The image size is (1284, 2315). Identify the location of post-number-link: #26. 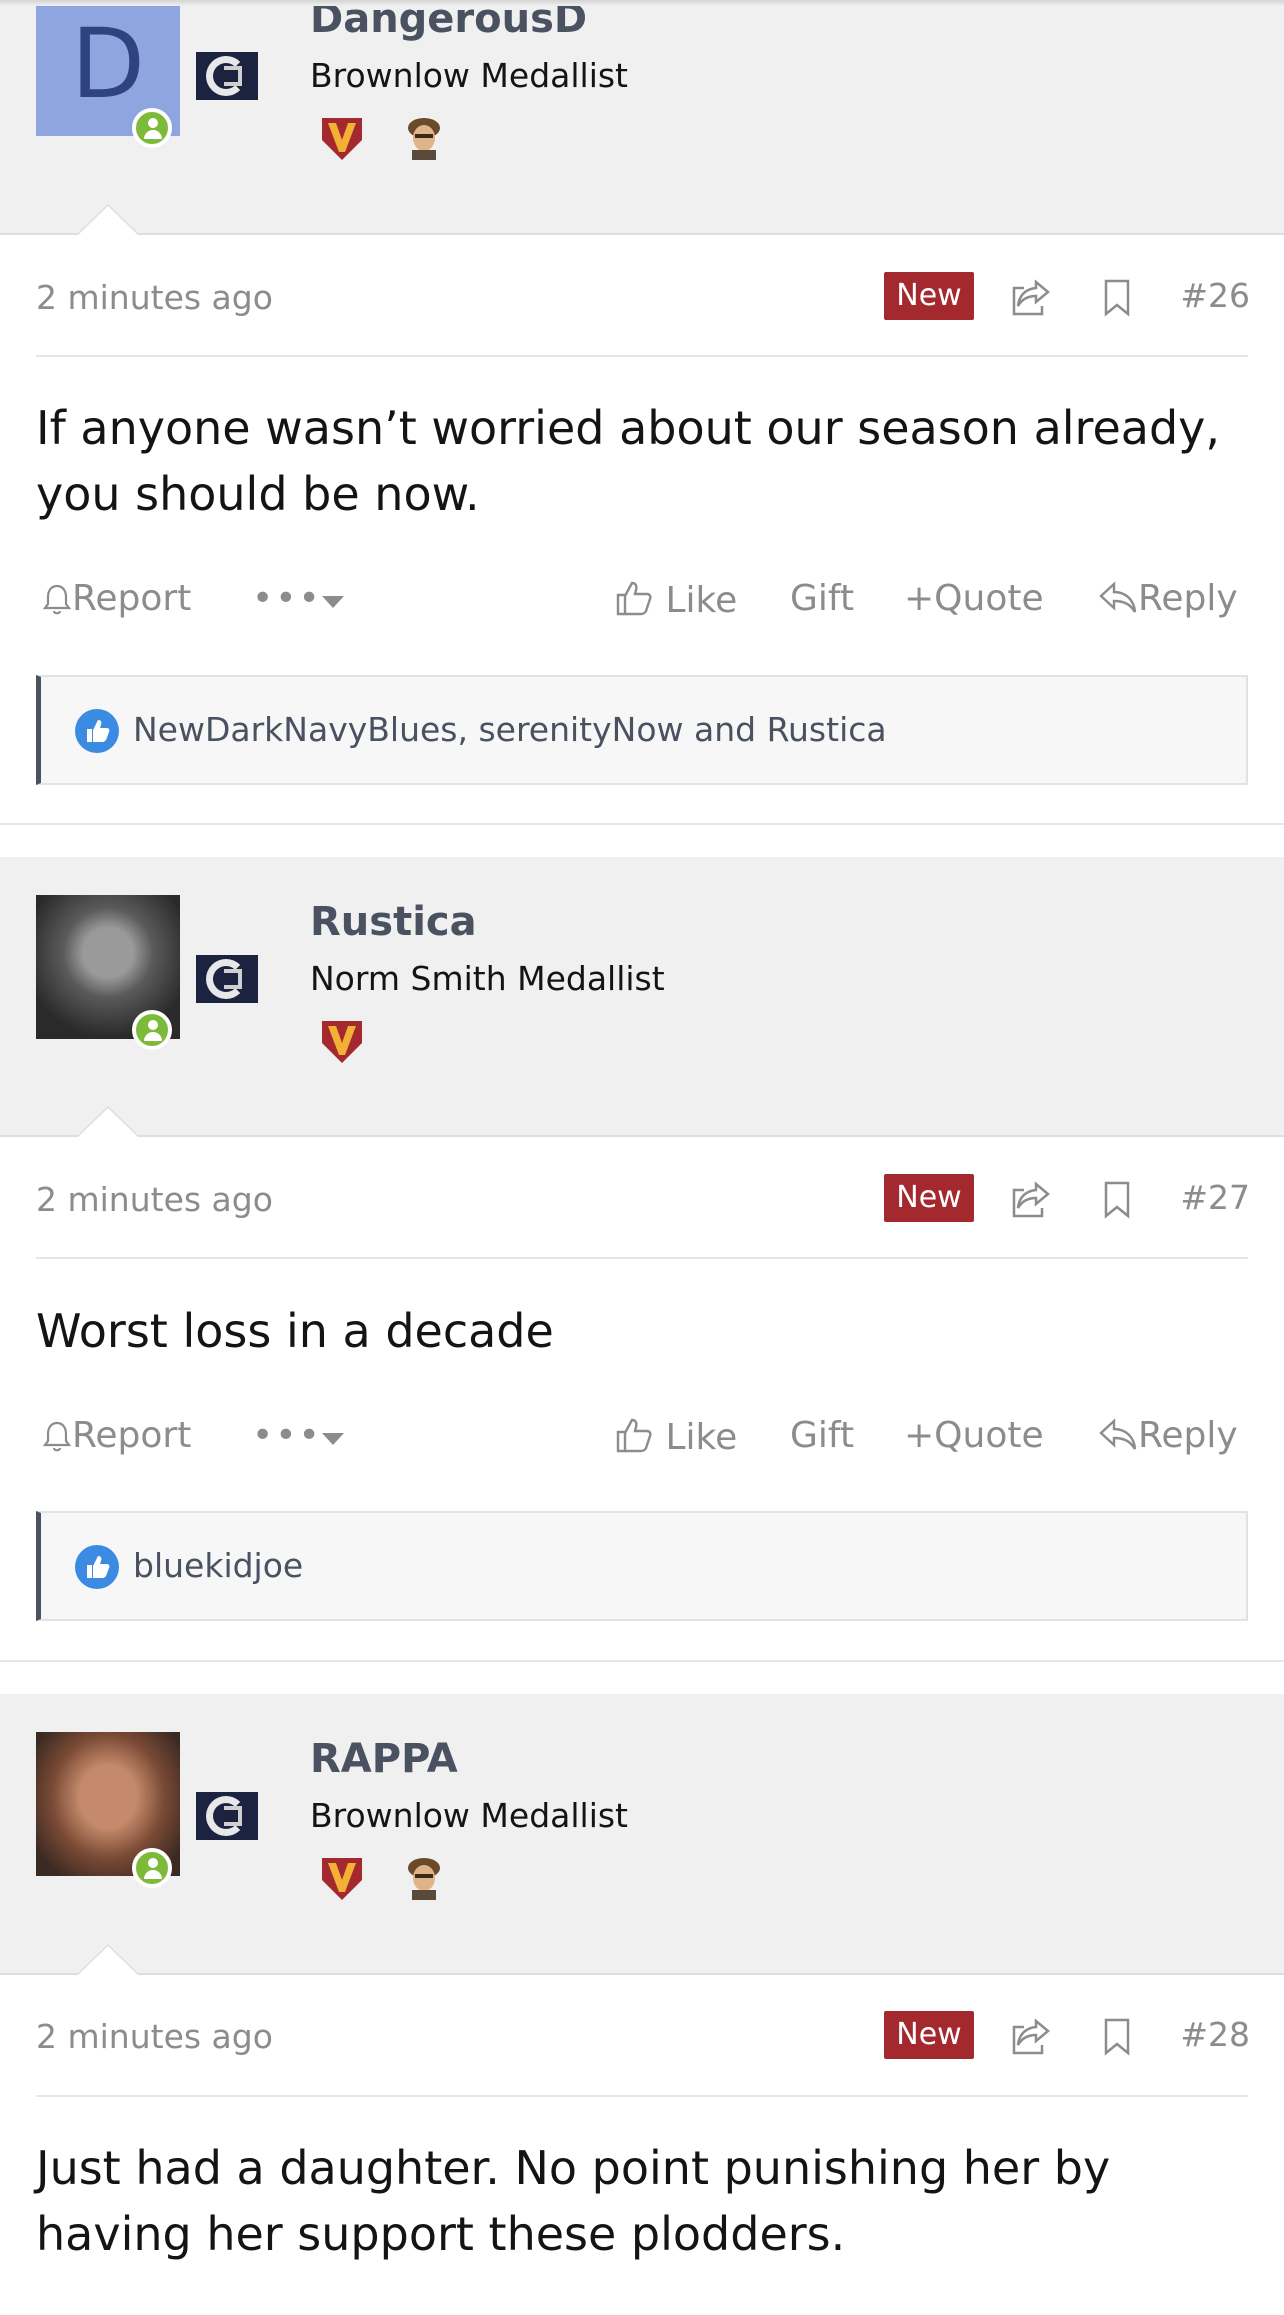
(1215, 295).